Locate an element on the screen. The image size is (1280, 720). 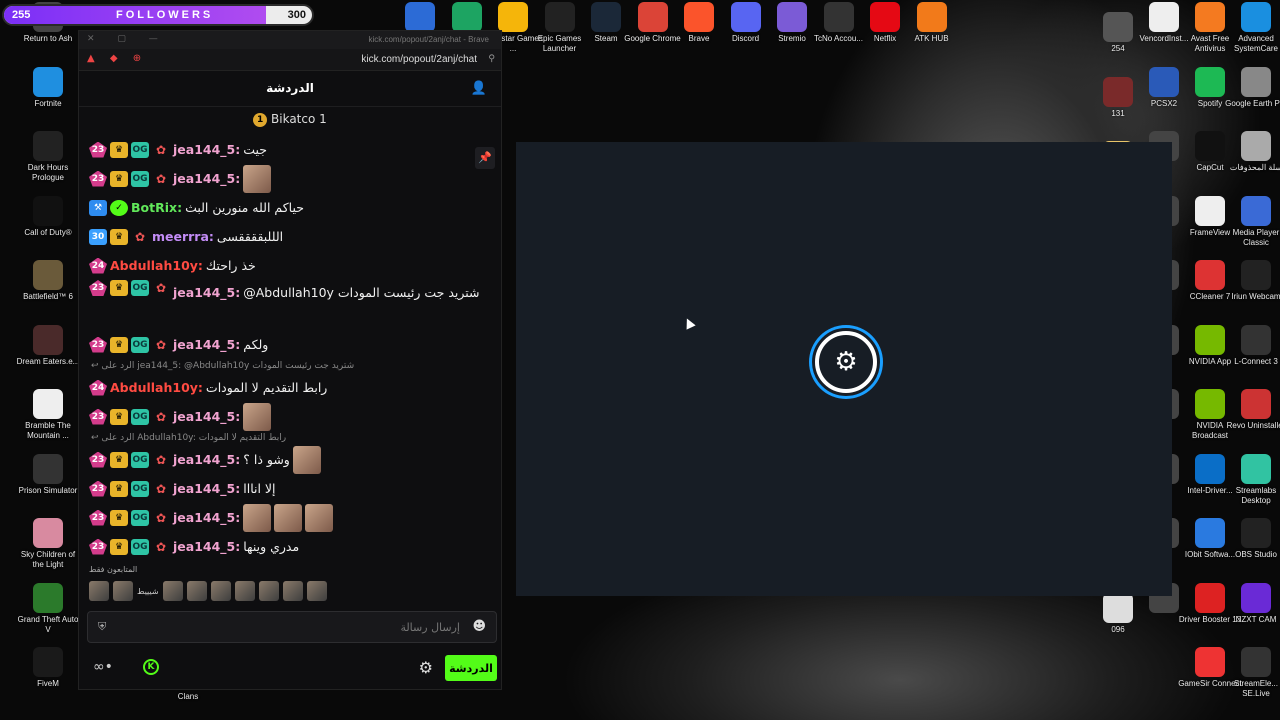
desktop-icon: سلة المحذوفات is located at coordinates (1252, 152).